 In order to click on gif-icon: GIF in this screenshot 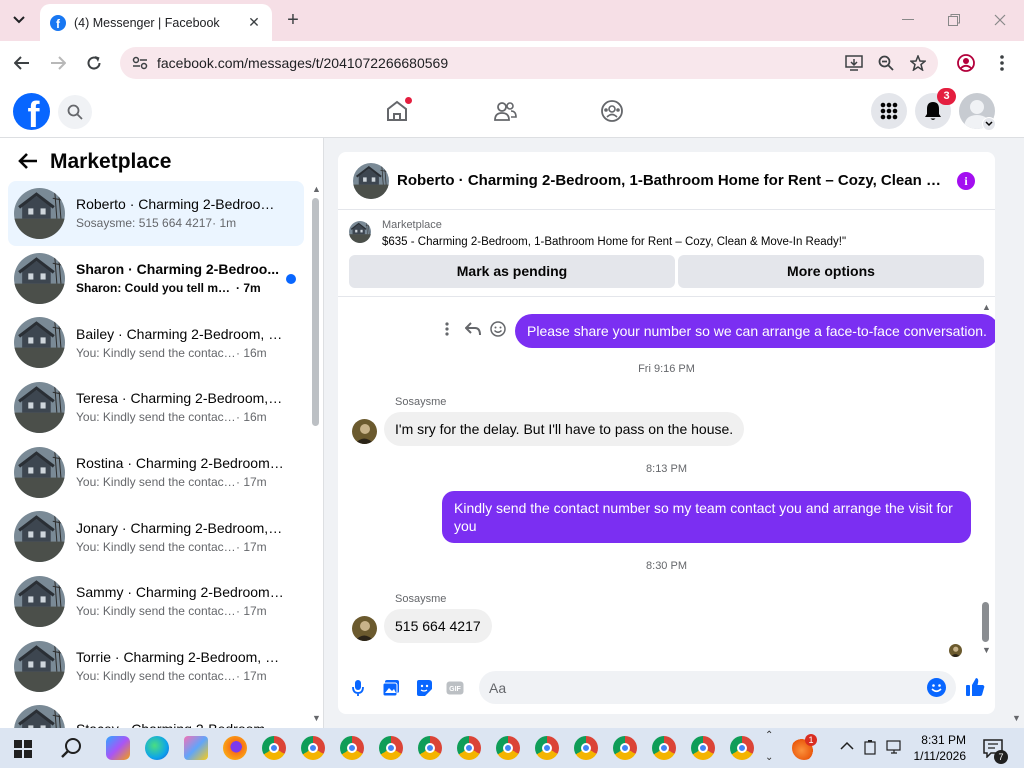, I will do `click(455, 688)`.